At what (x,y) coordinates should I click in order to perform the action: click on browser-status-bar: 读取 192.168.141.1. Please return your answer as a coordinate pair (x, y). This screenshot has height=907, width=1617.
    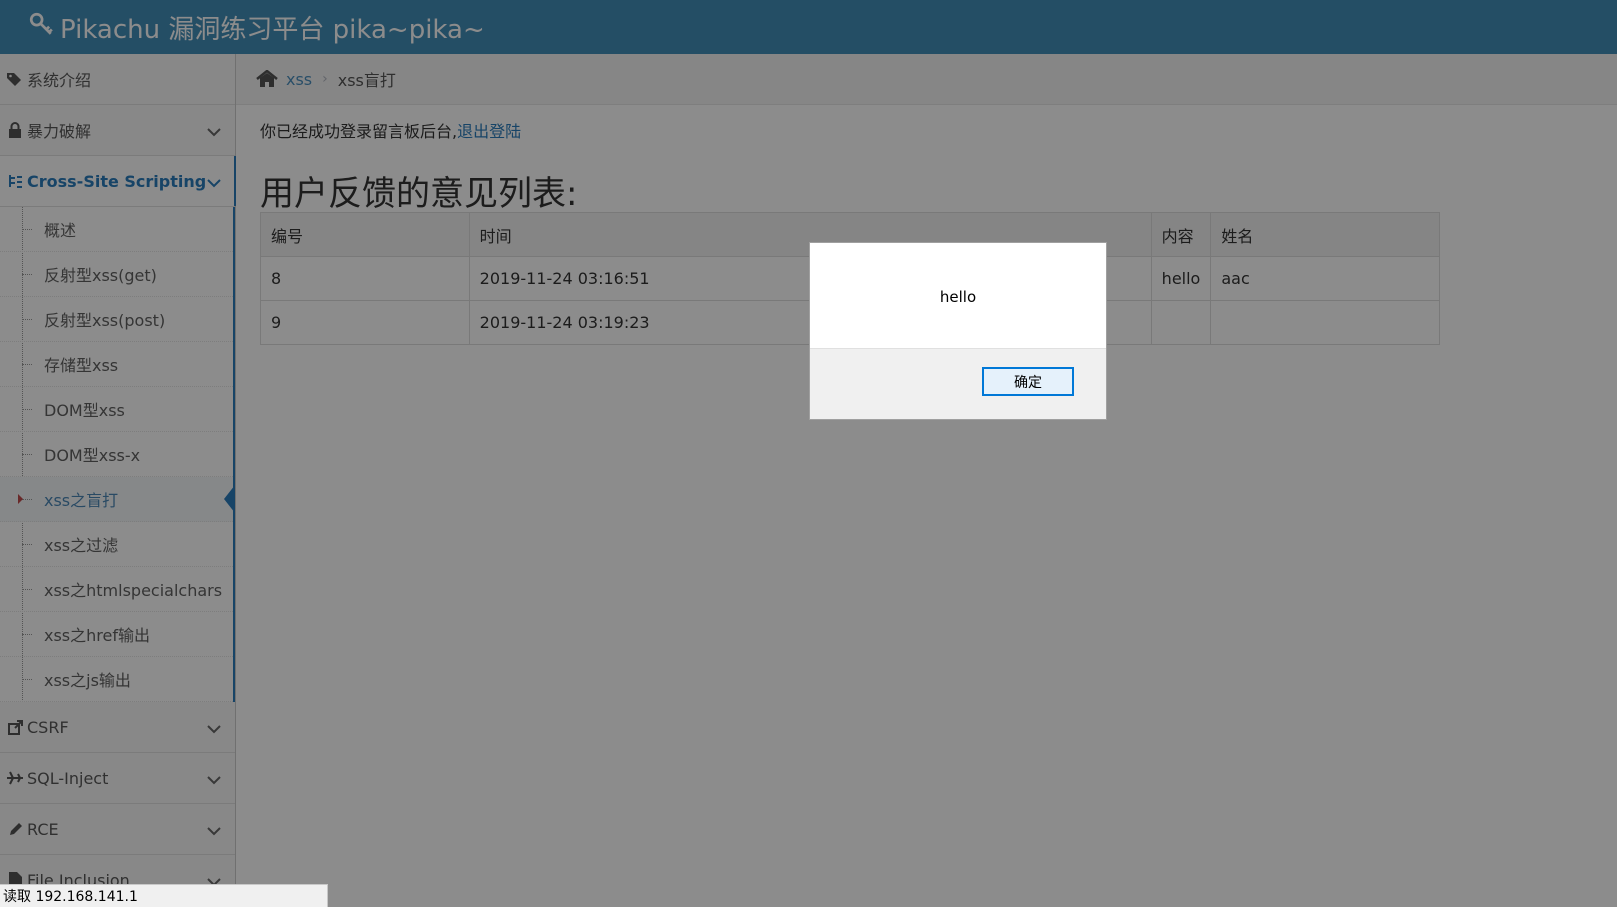
    Looking at the image, I should click on (164, 895).